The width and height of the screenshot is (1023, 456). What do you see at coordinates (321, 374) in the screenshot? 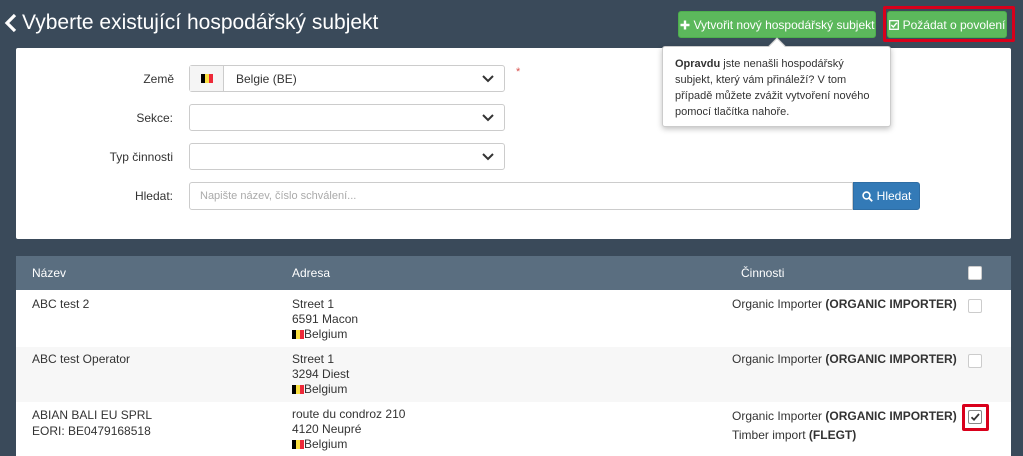
I see `address-city: 3294 Diest` at bounding box center [321, 374].